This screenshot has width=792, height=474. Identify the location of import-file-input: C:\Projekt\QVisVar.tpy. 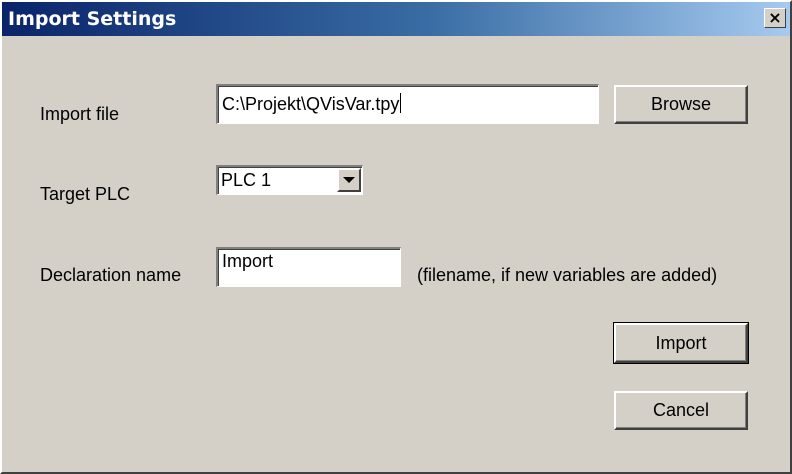
(407, 104).